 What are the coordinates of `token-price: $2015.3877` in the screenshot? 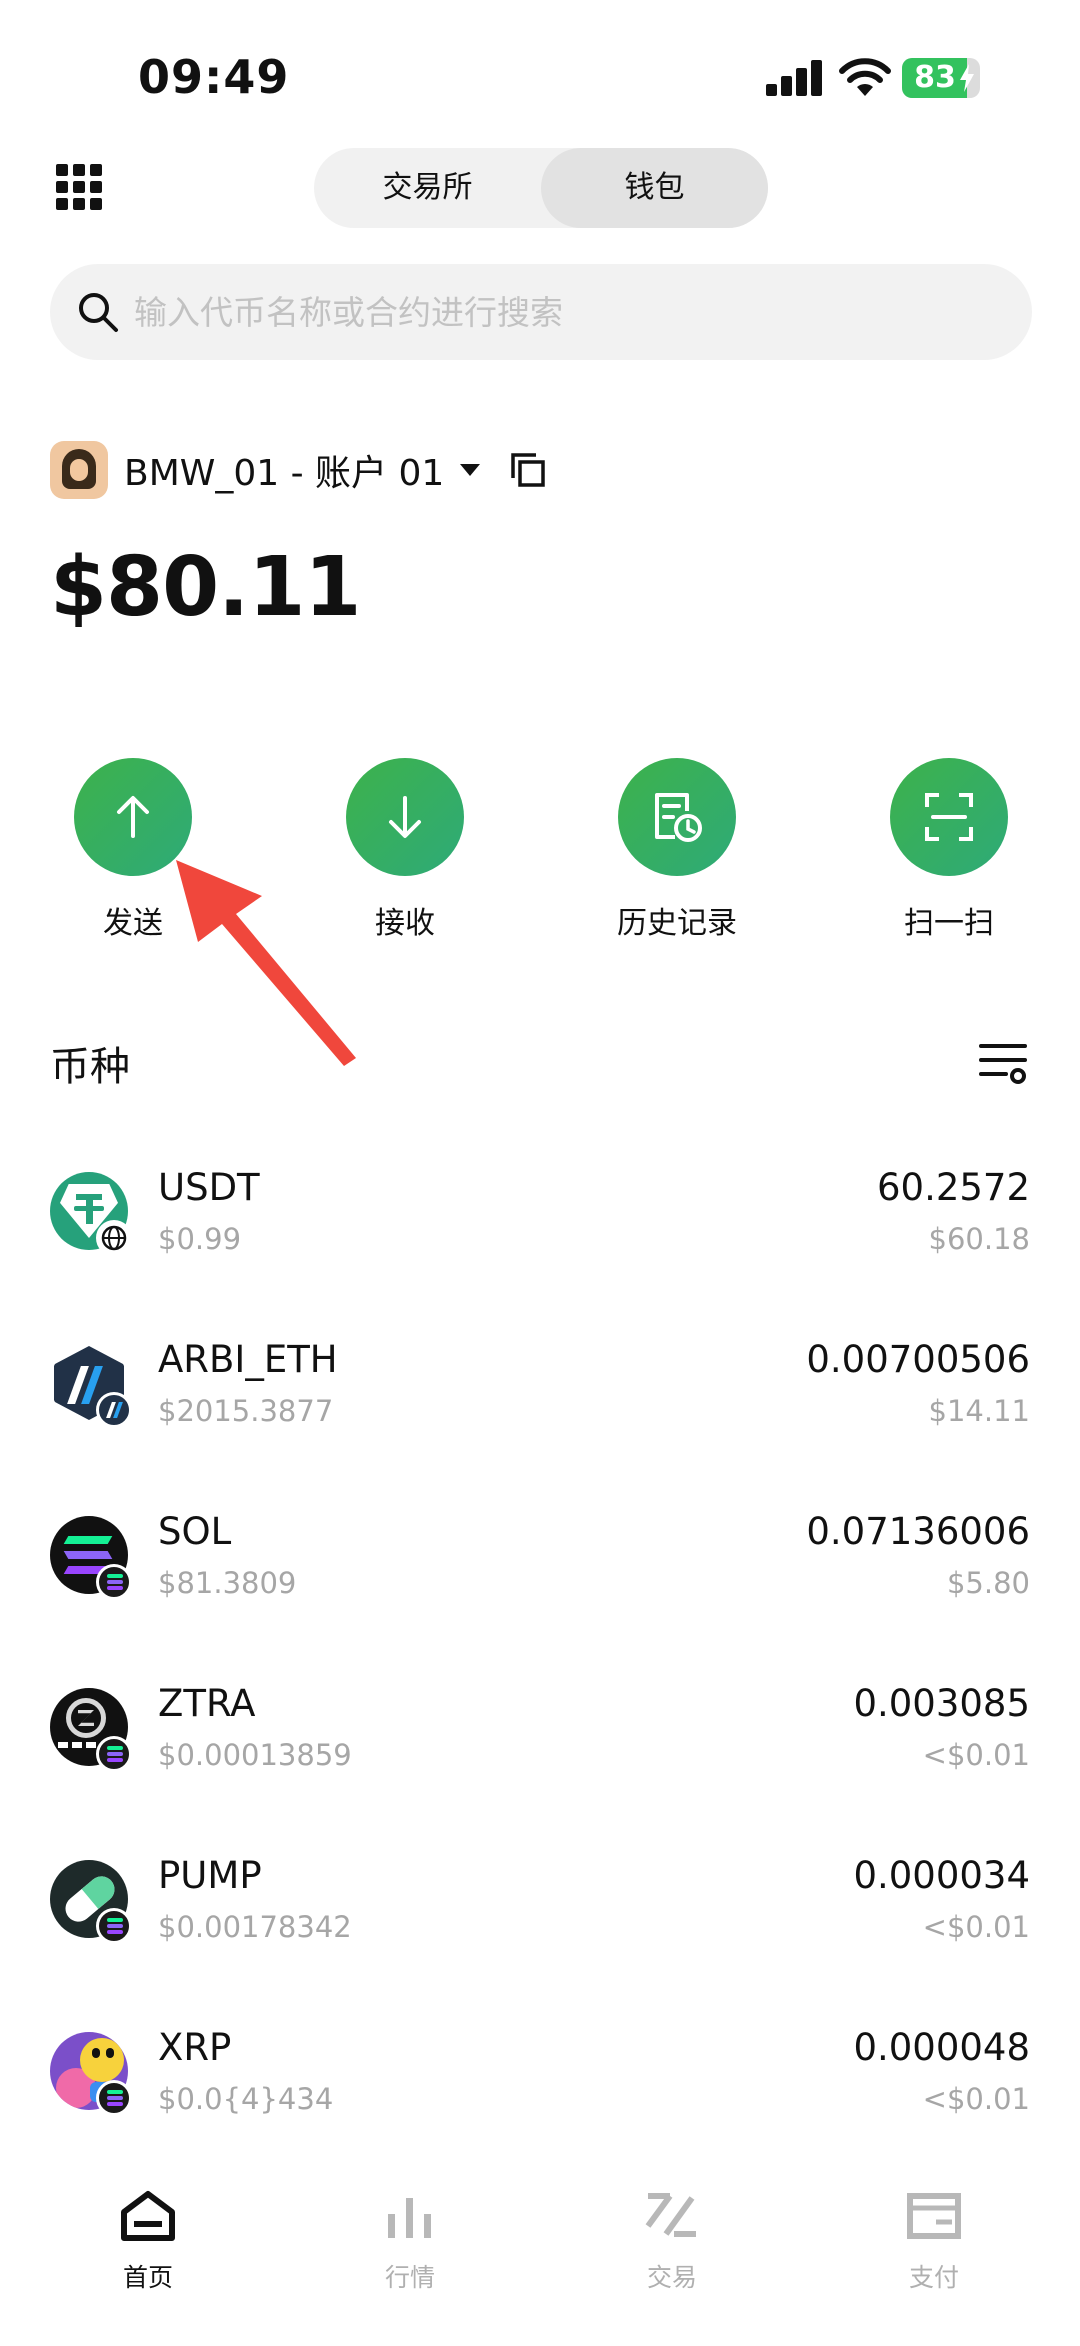 It's located at (246, 1411).